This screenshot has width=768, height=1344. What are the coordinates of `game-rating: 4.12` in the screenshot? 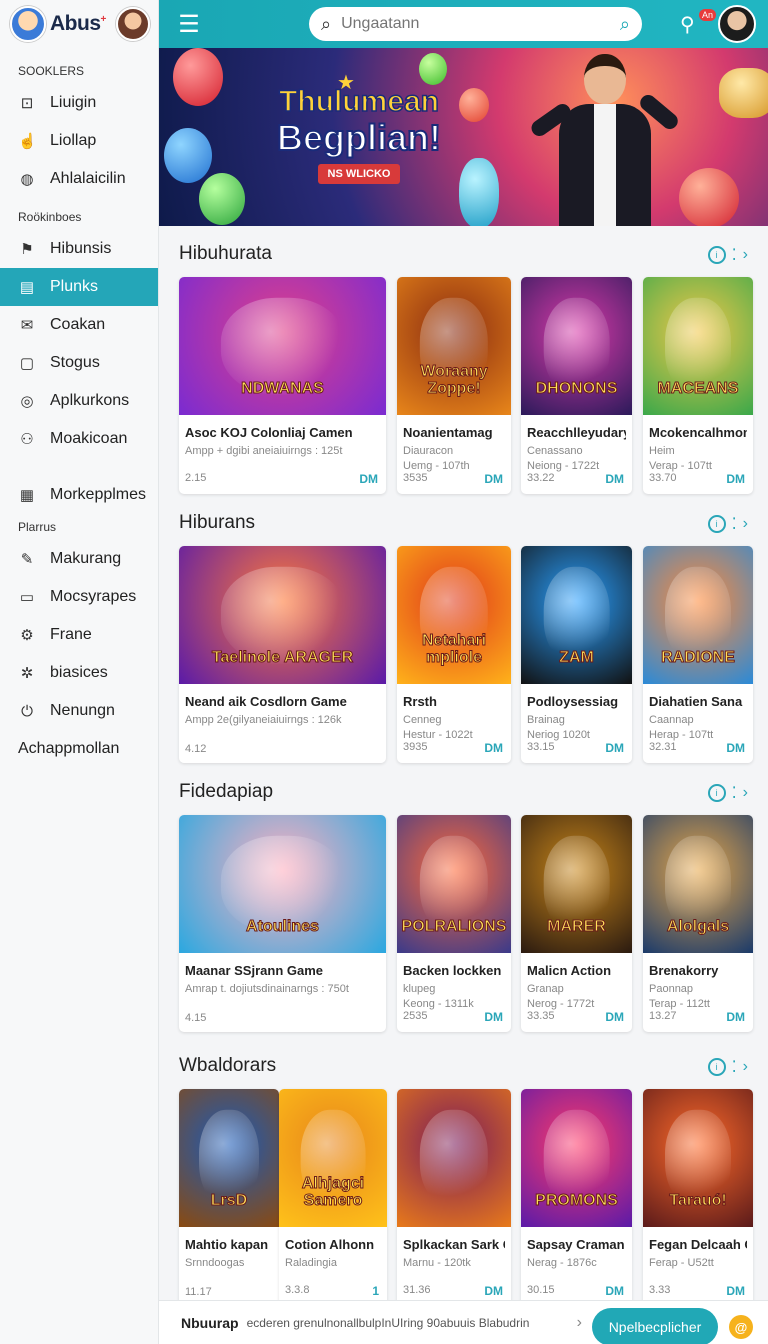 It's located at (196, 749).